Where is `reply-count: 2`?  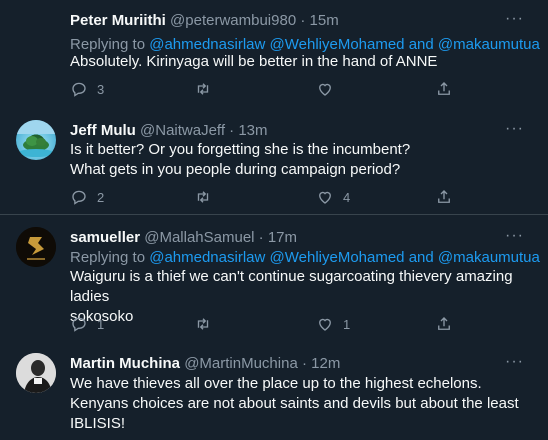 reply-count: 2 is located at coordinates (101, 197).